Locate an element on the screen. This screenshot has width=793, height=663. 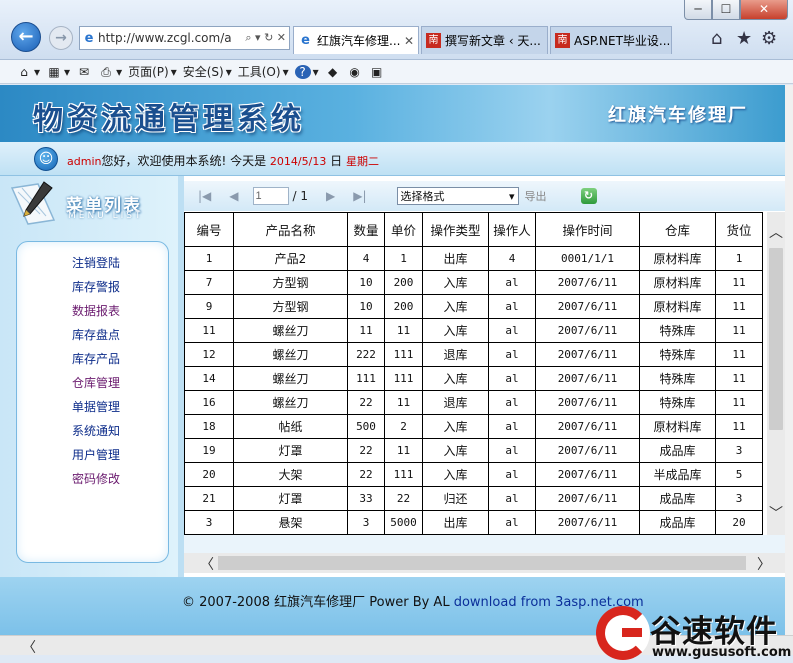
messenger-button: ◉ is located at coordinates (355, 72).